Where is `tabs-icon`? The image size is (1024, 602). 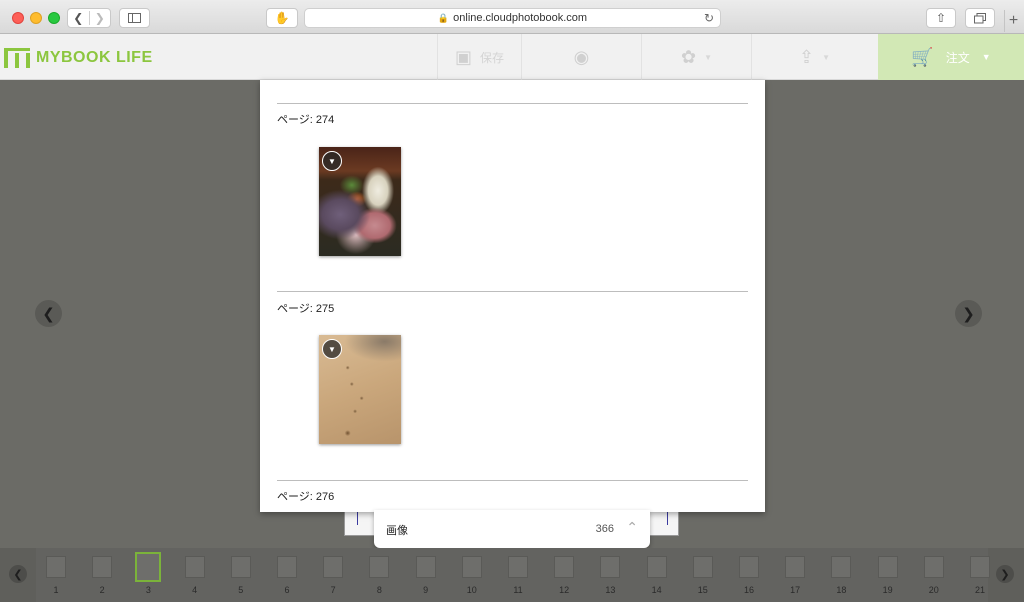
tabs-icon is located at coordinates (980, 17).